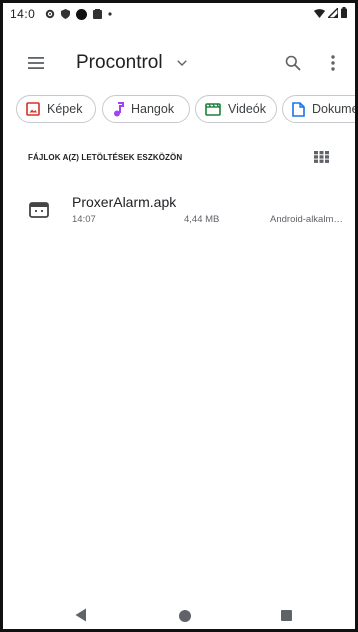  I want to click on settings-icon, so click(50, 14).